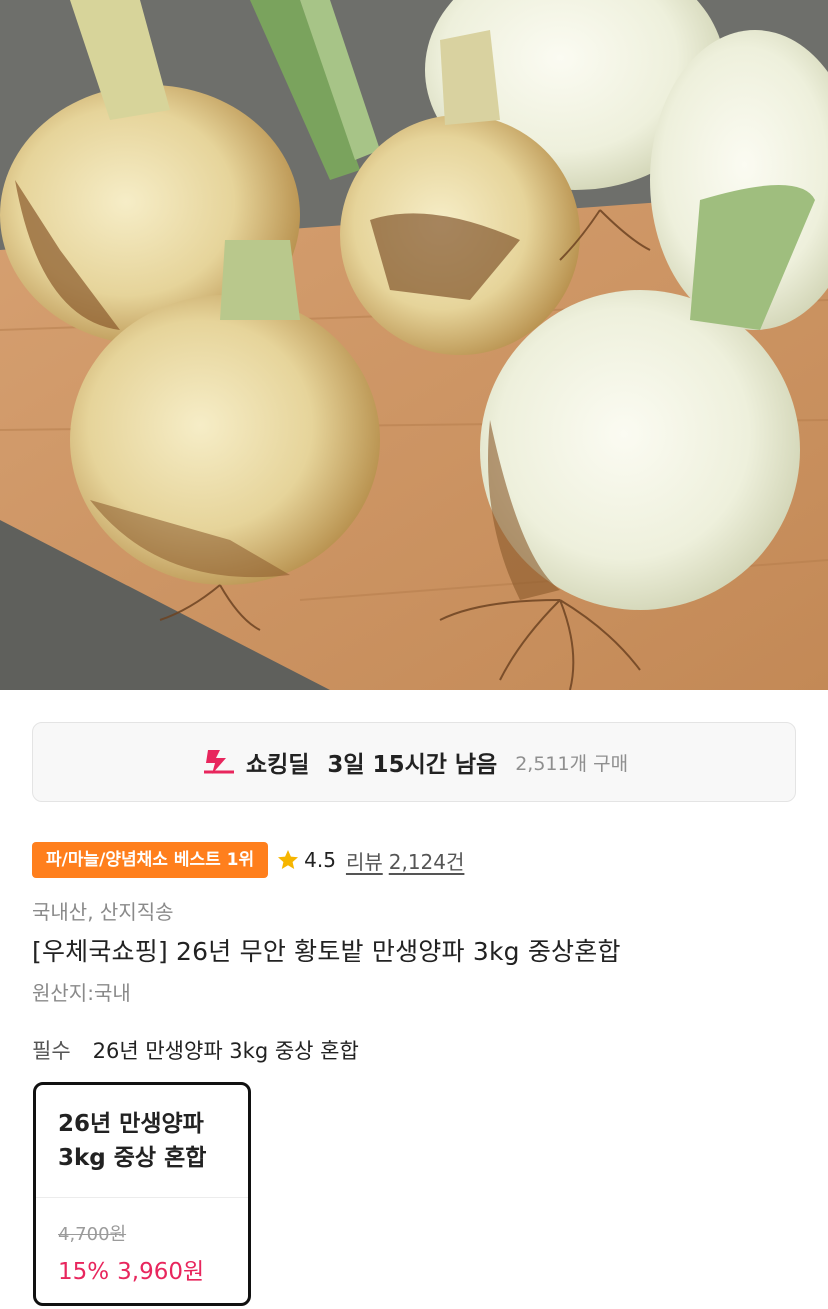 The image size is (828, 1309). Describe the element at coordinates (84, 1272) in the screenshot. I see `discount-rate: 15%` at that location.